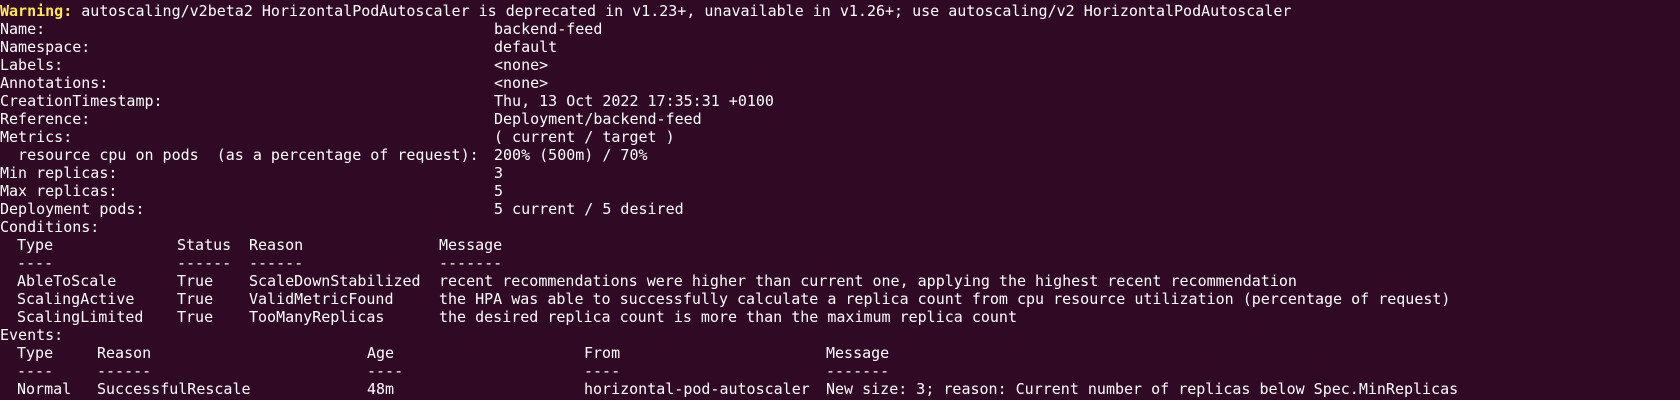 The width and height of the screenshot is (1680, 400). What do you see at coordinates (32, 65) in the screenshot?
I see `field-key: Labels:` at bounding box center [32, 65].